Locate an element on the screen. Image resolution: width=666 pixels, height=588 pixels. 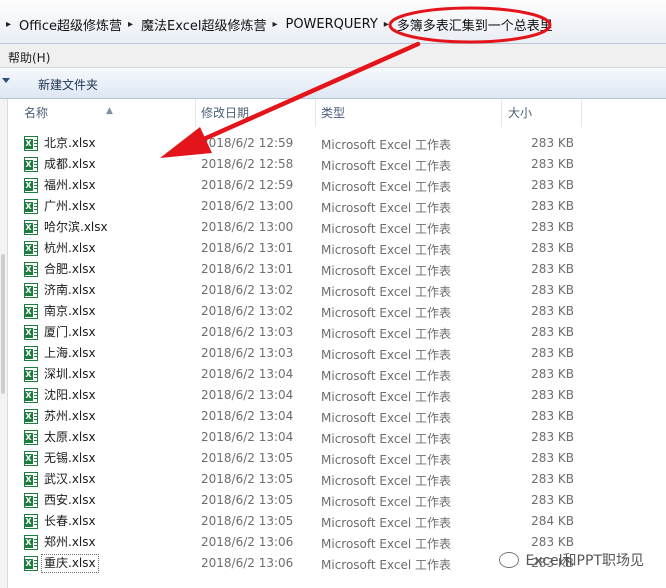
file-name-cell: 哈尔滨.xlsx is located at coordinates (76, 227).